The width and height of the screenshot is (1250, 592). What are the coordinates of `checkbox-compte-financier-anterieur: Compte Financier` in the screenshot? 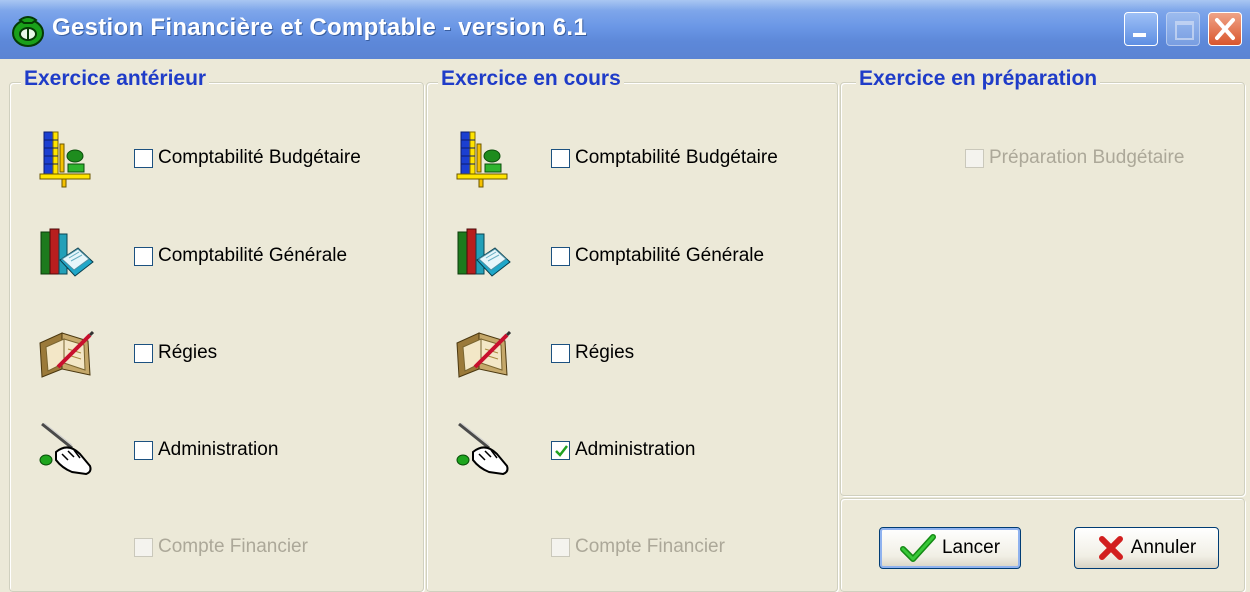 It's located at (221, 547).